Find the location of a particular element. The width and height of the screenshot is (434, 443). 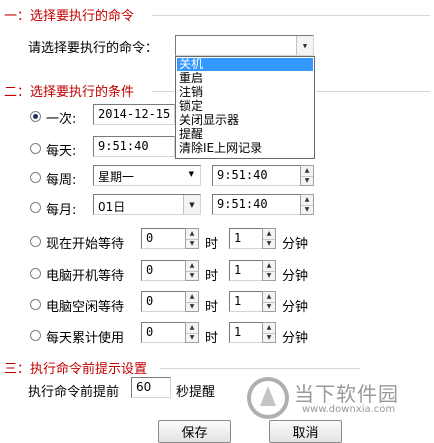

from-now-minutes-spinner: ▲ ▼ is located at coordinates (269, 238).